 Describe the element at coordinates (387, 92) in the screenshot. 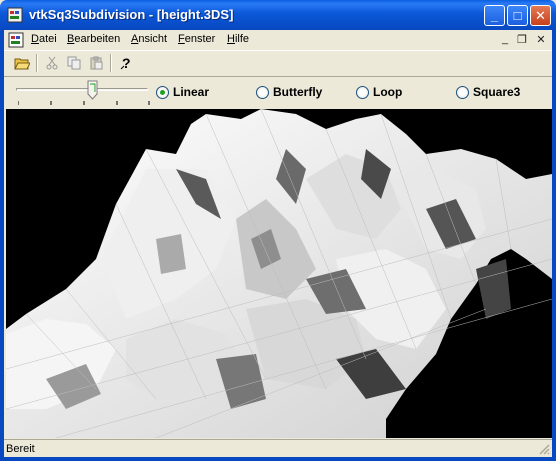

I see `radio-loop-label: Loop` at that location.